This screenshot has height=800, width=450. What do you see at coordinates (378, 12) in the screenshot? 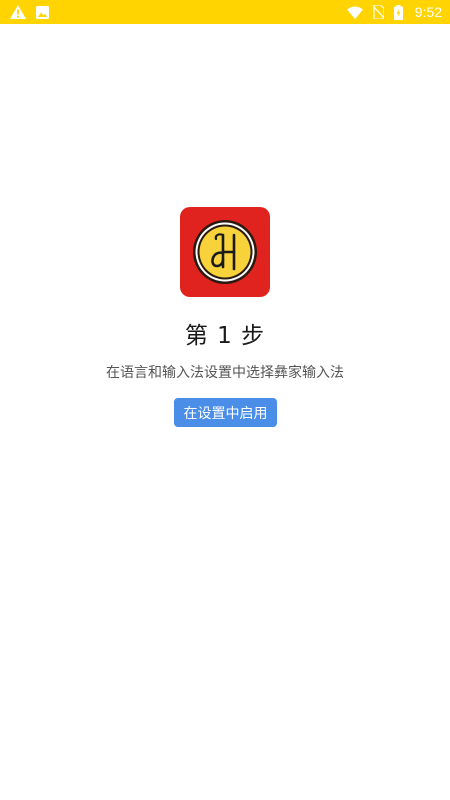
I see `no-sim-icon` at bounding box center [378, 12].